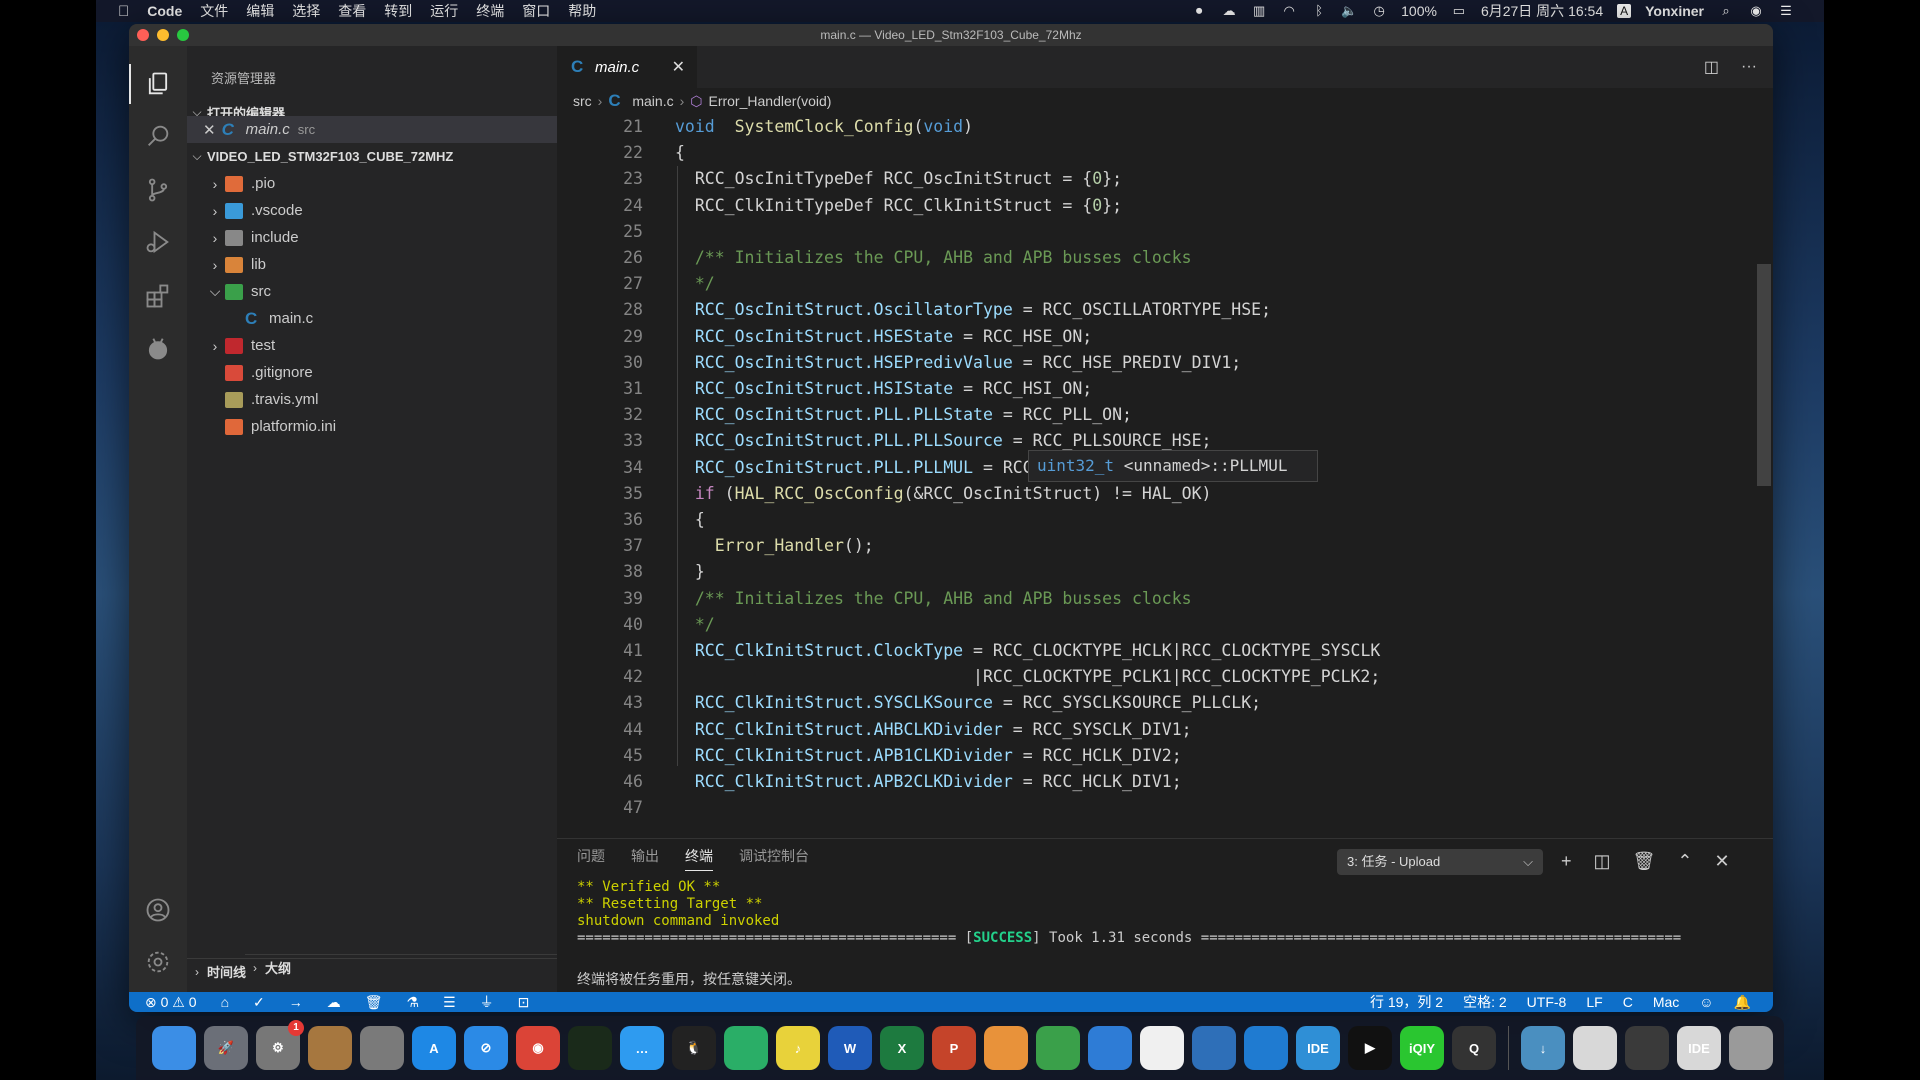 The height and width of the screenshot is (1080, 1920). What do you see at coordinates (1318, 1048) in the screenshot?
I see `dock-ide-icon: IDE` at bounding box center [1318, 1048].